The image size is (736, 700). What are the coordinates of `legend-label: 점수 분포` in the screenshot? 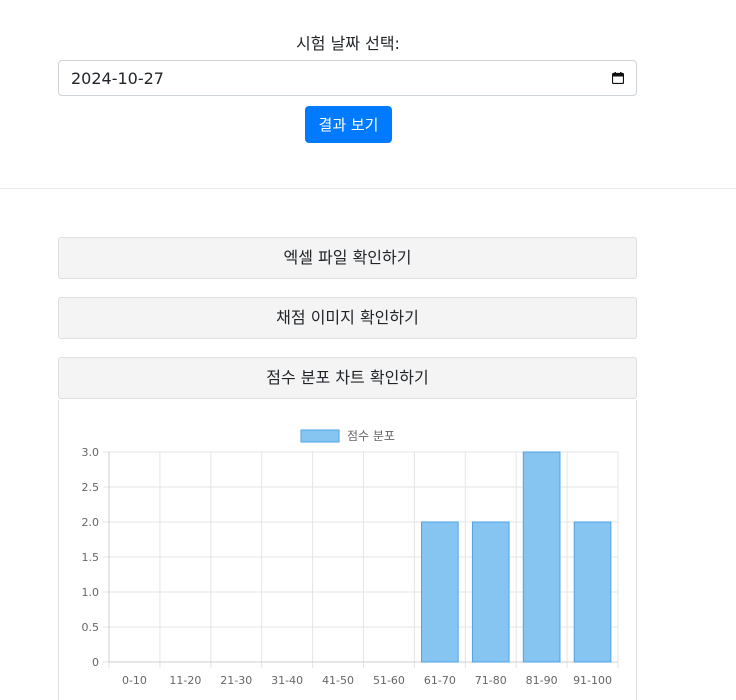 It's located at (371, 436).